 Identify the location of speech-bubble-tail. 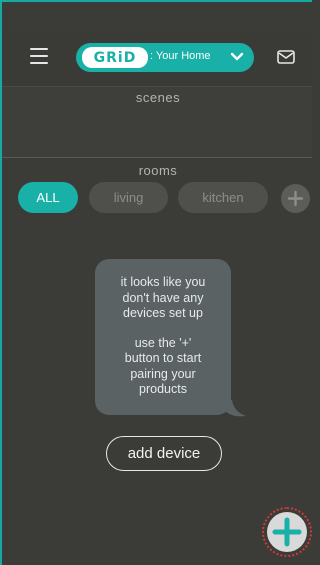
(235, 408).